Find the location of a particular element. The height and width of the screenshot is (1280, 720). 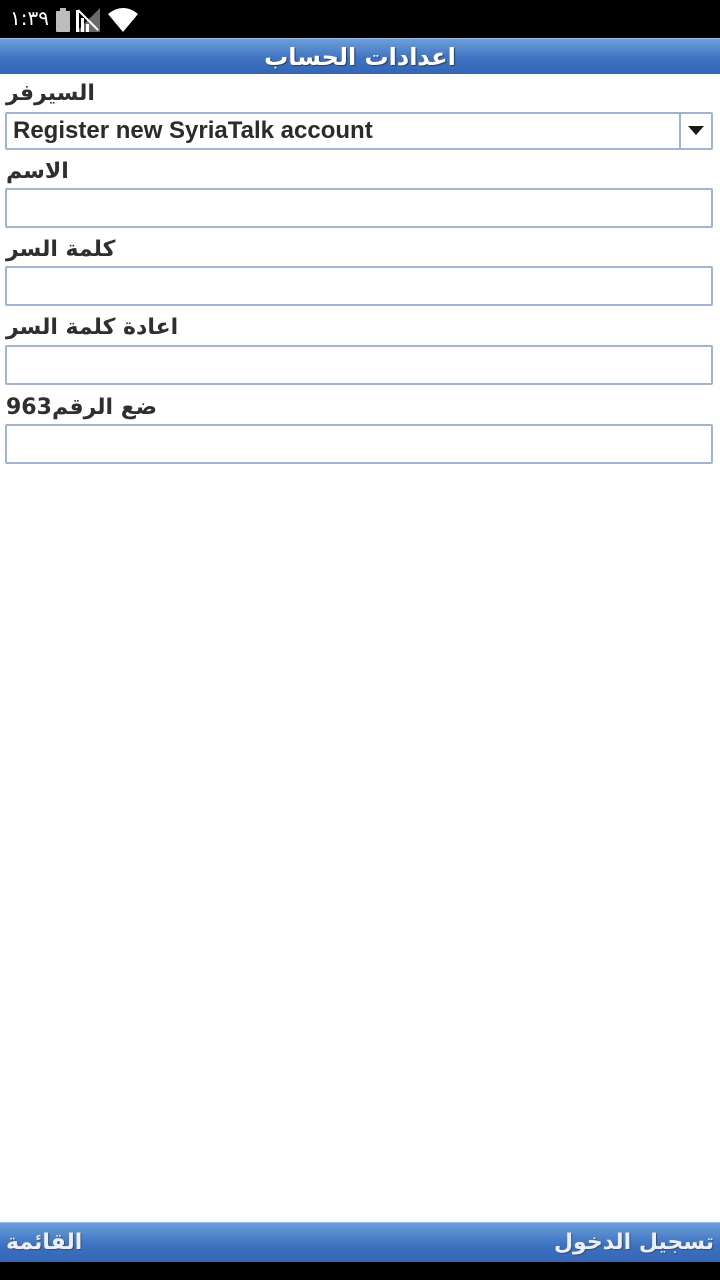

page-title: اعدادات الحساب is located at coordinates (360, 56).